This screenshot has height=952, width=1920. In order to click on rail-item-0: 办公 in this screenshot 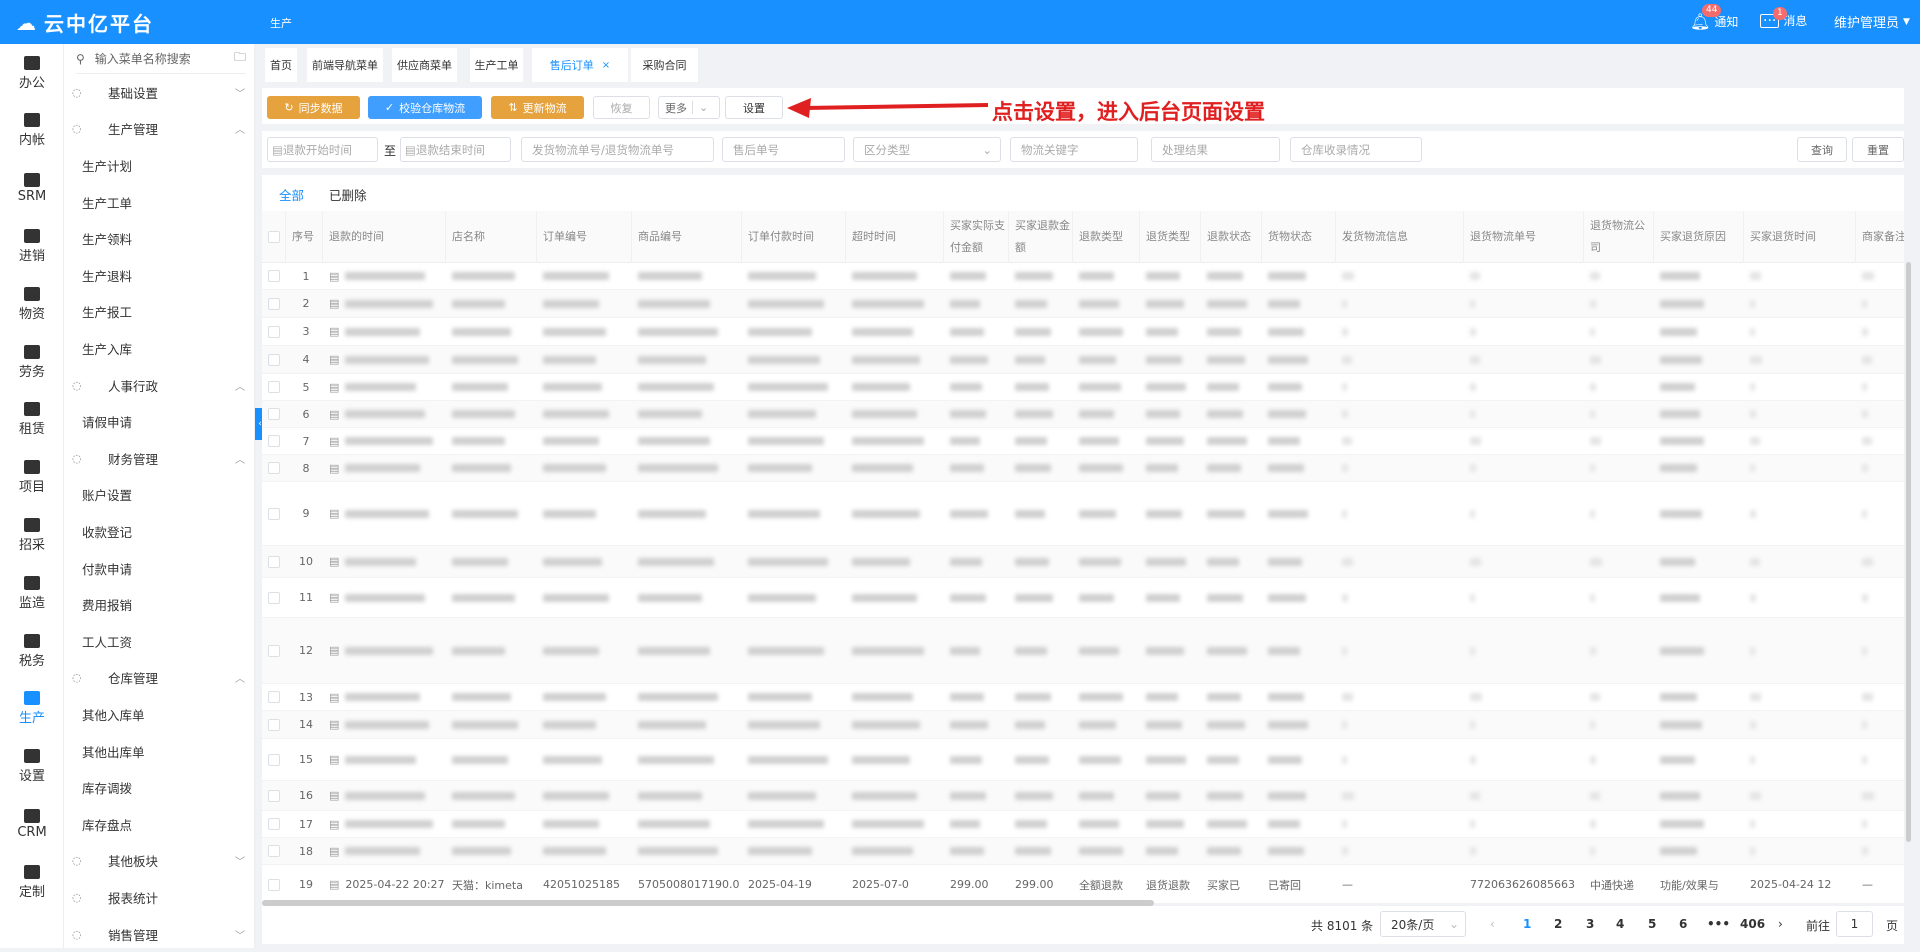, I will do `click(32, 73)`.